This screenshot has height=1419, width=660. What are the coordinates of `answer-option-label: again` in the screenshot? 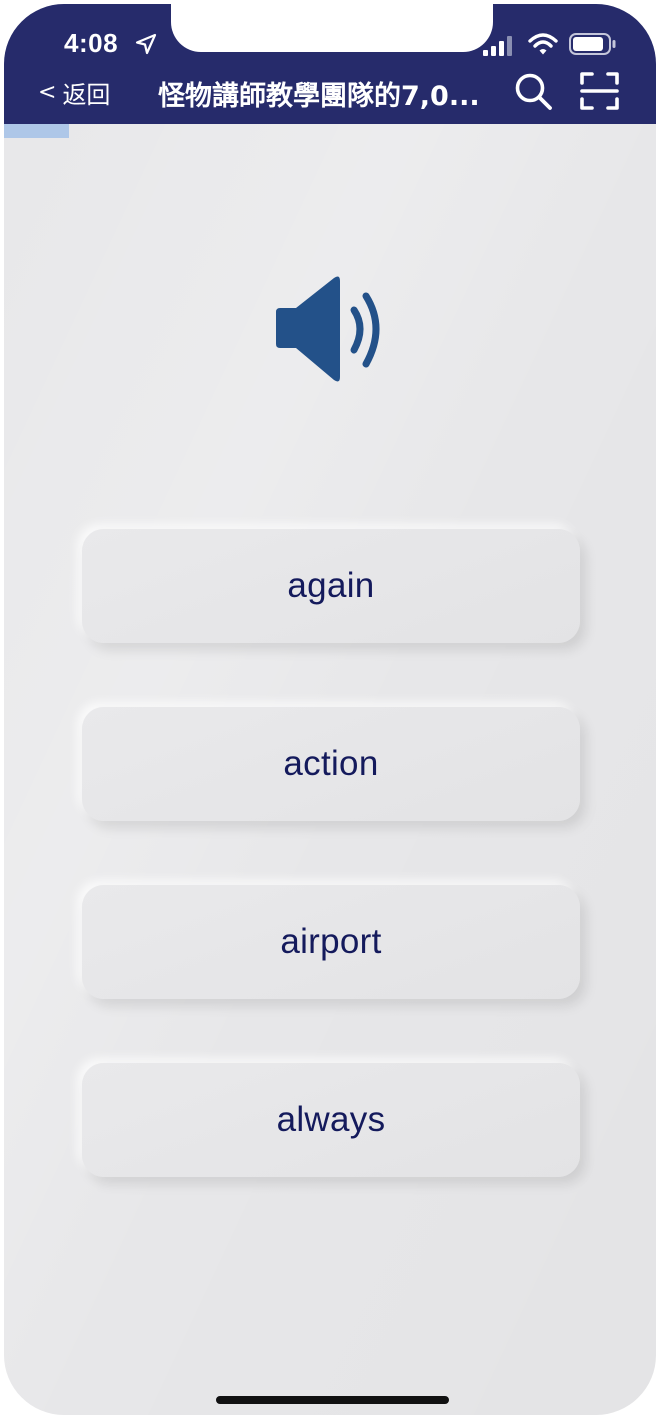 It's located at (331, 585).